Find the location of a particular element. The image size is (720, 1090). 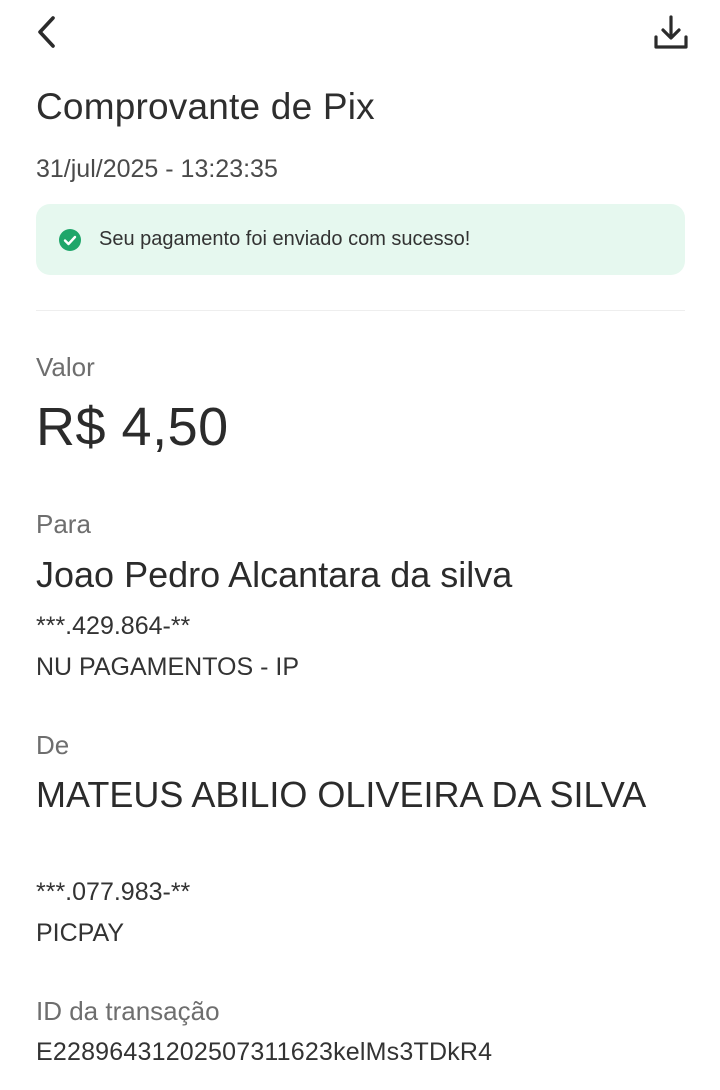

recipient-label: Para is located at coordinates (63, 524).